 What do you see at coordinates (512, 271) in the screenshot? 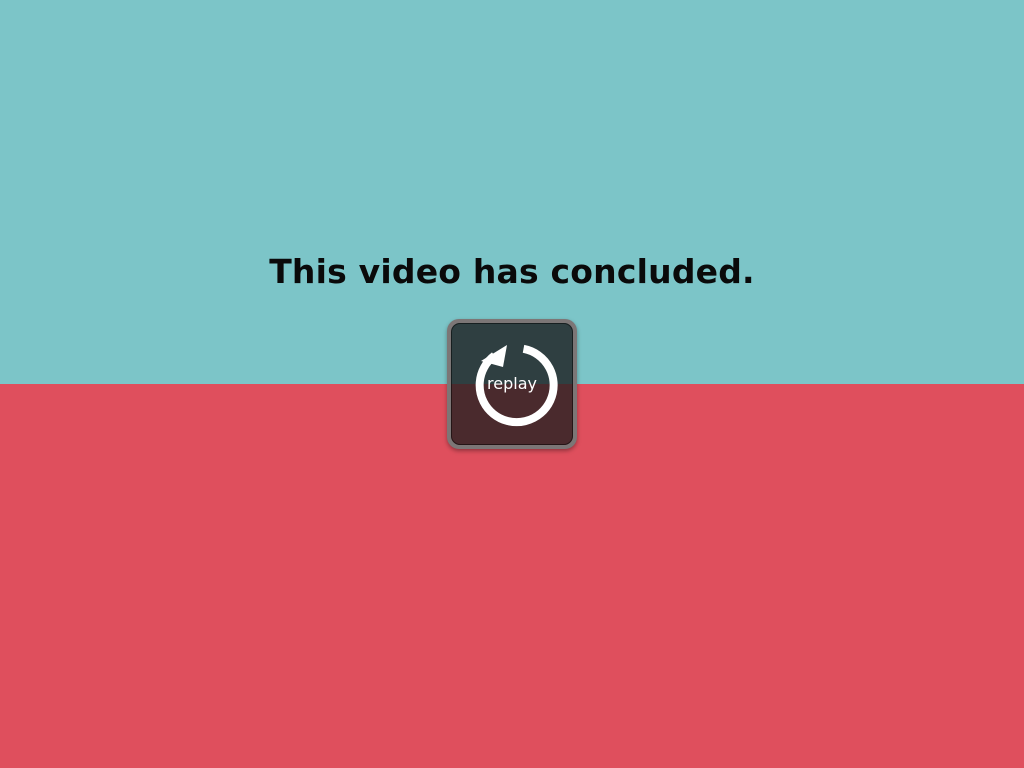
I see `video-end-message: This video has concluded.` at bounding box center [512, 271].